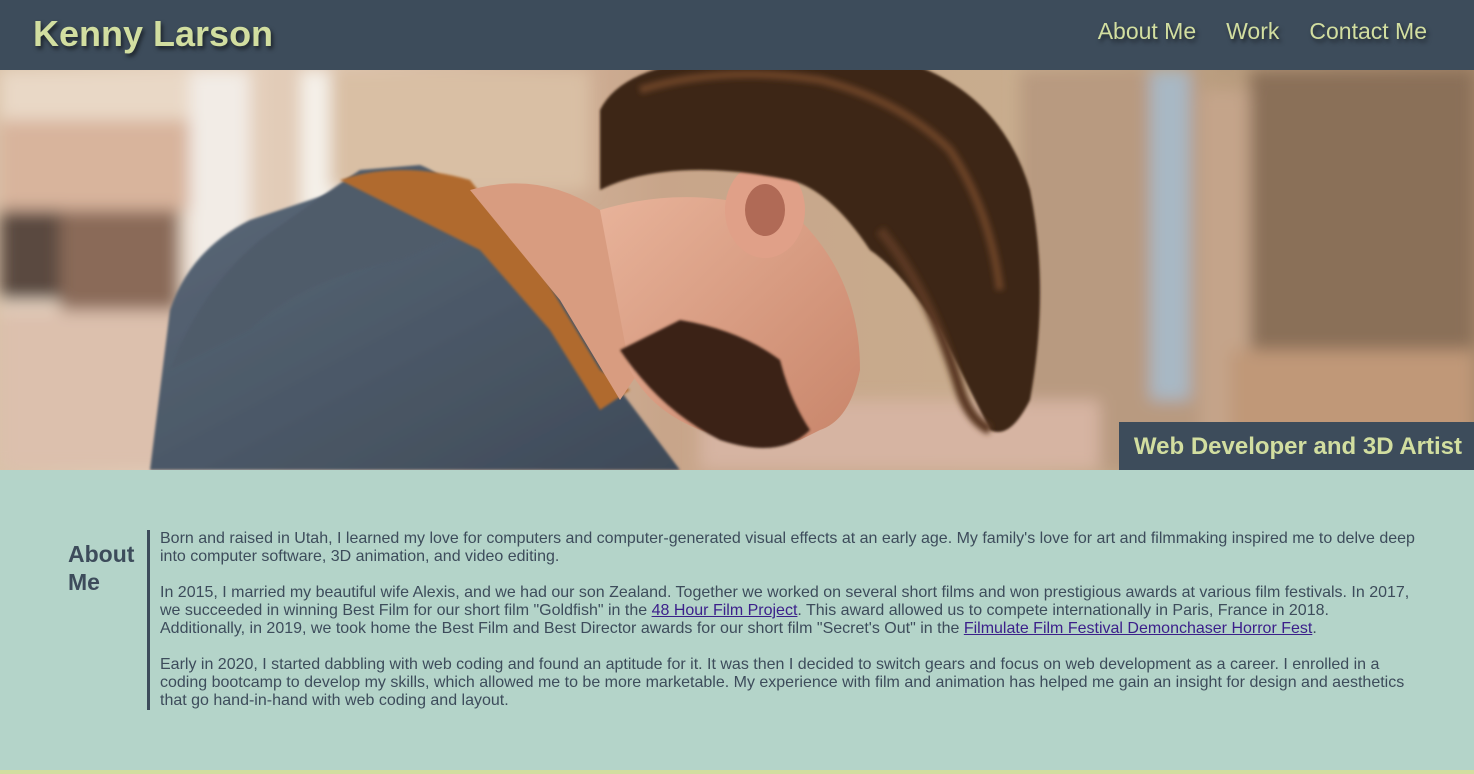 The width and height of the screenshot is (1474, 774). Describe the element at coordinates (737, 772) in the screenshot. I see `bottom-border` at that location.